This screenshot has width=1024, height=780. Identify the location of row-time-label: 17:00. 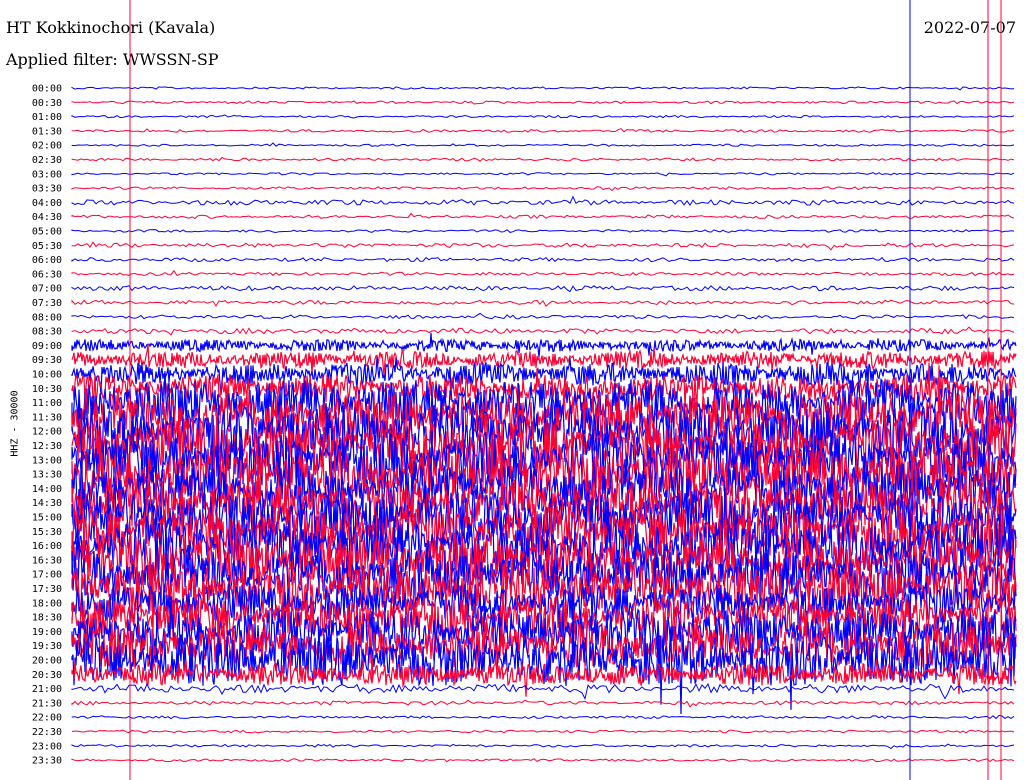
(47, 575).